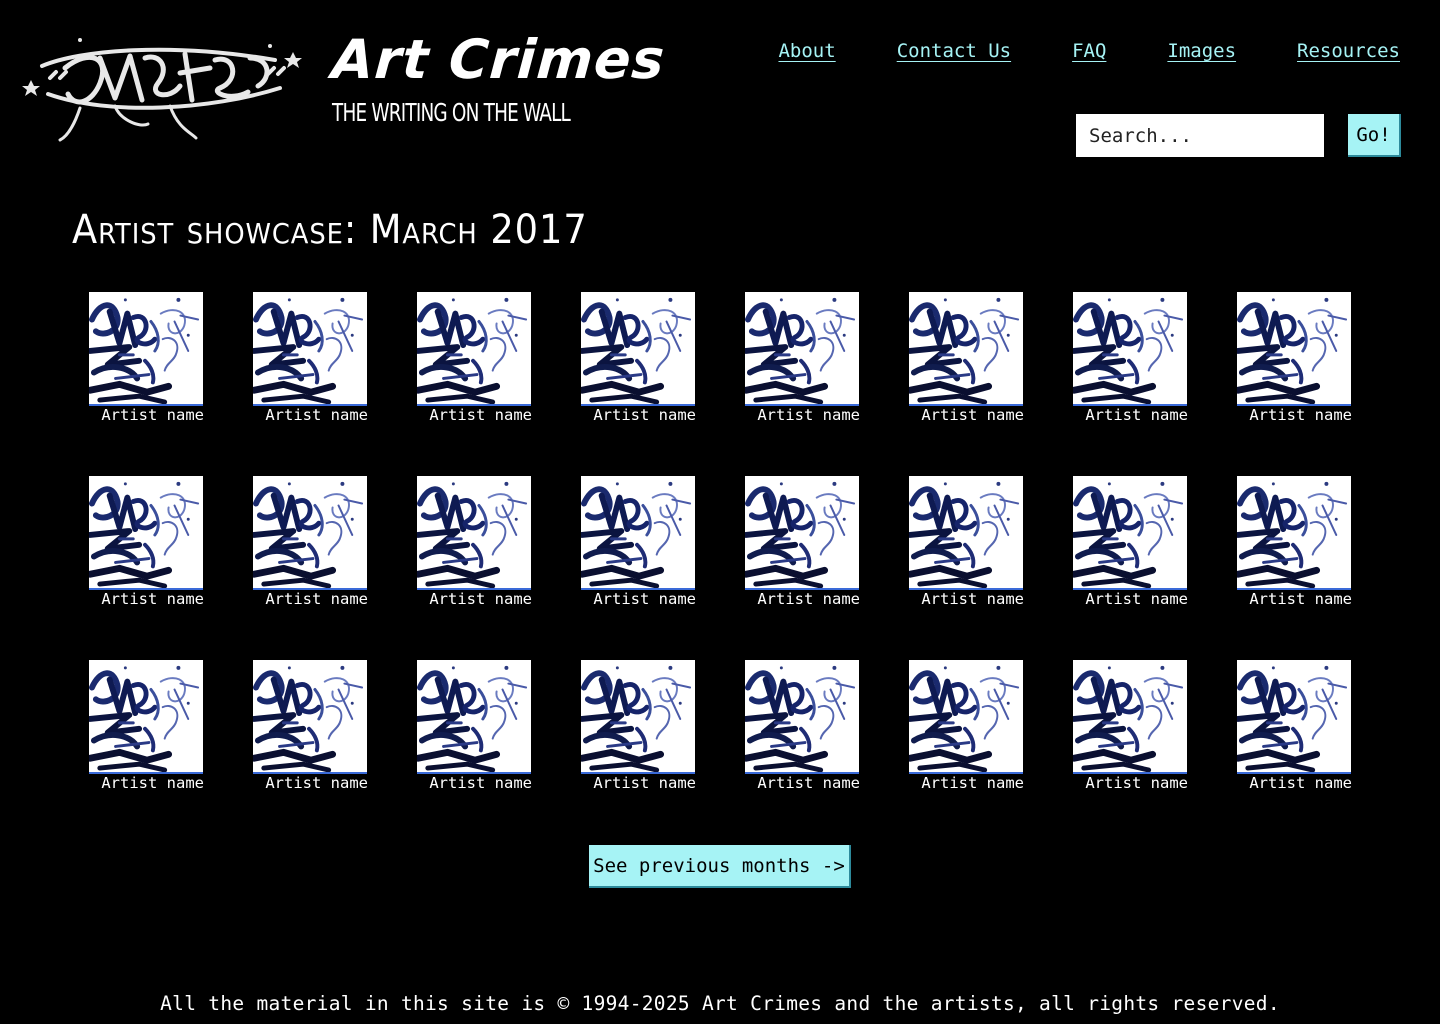  I want to click on artist-card-7: Artist name, so click(1130, 359).